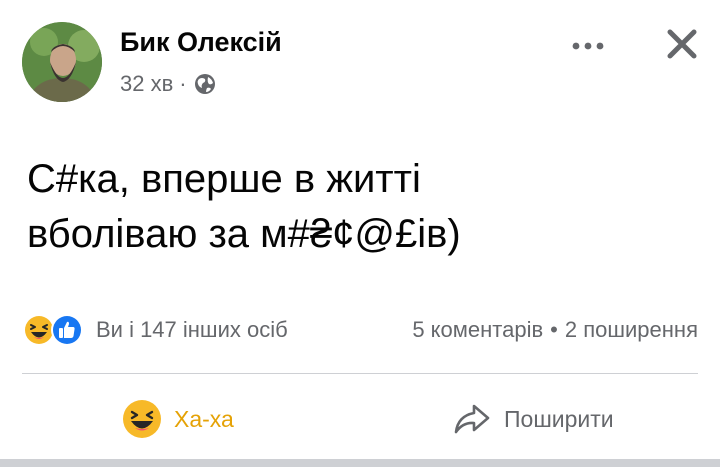 This screenshot has height=467, width=720. Describe the element at coordinates (67, 330) in the screenshot. I see `like-reaction-icon` at that location.